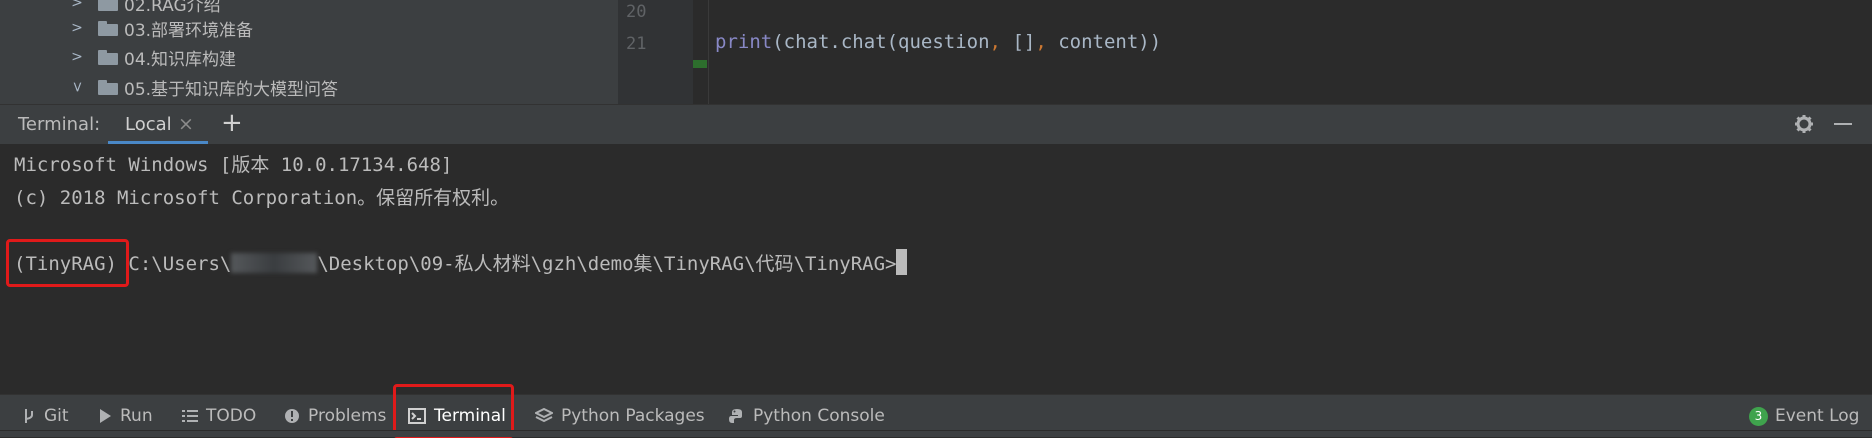 Image resolution: width=1872 pixels, height=438 pixels. Describe the element at coordinates (819, 416) in the screenshot. I see `tool-label: Python Console` at that location.